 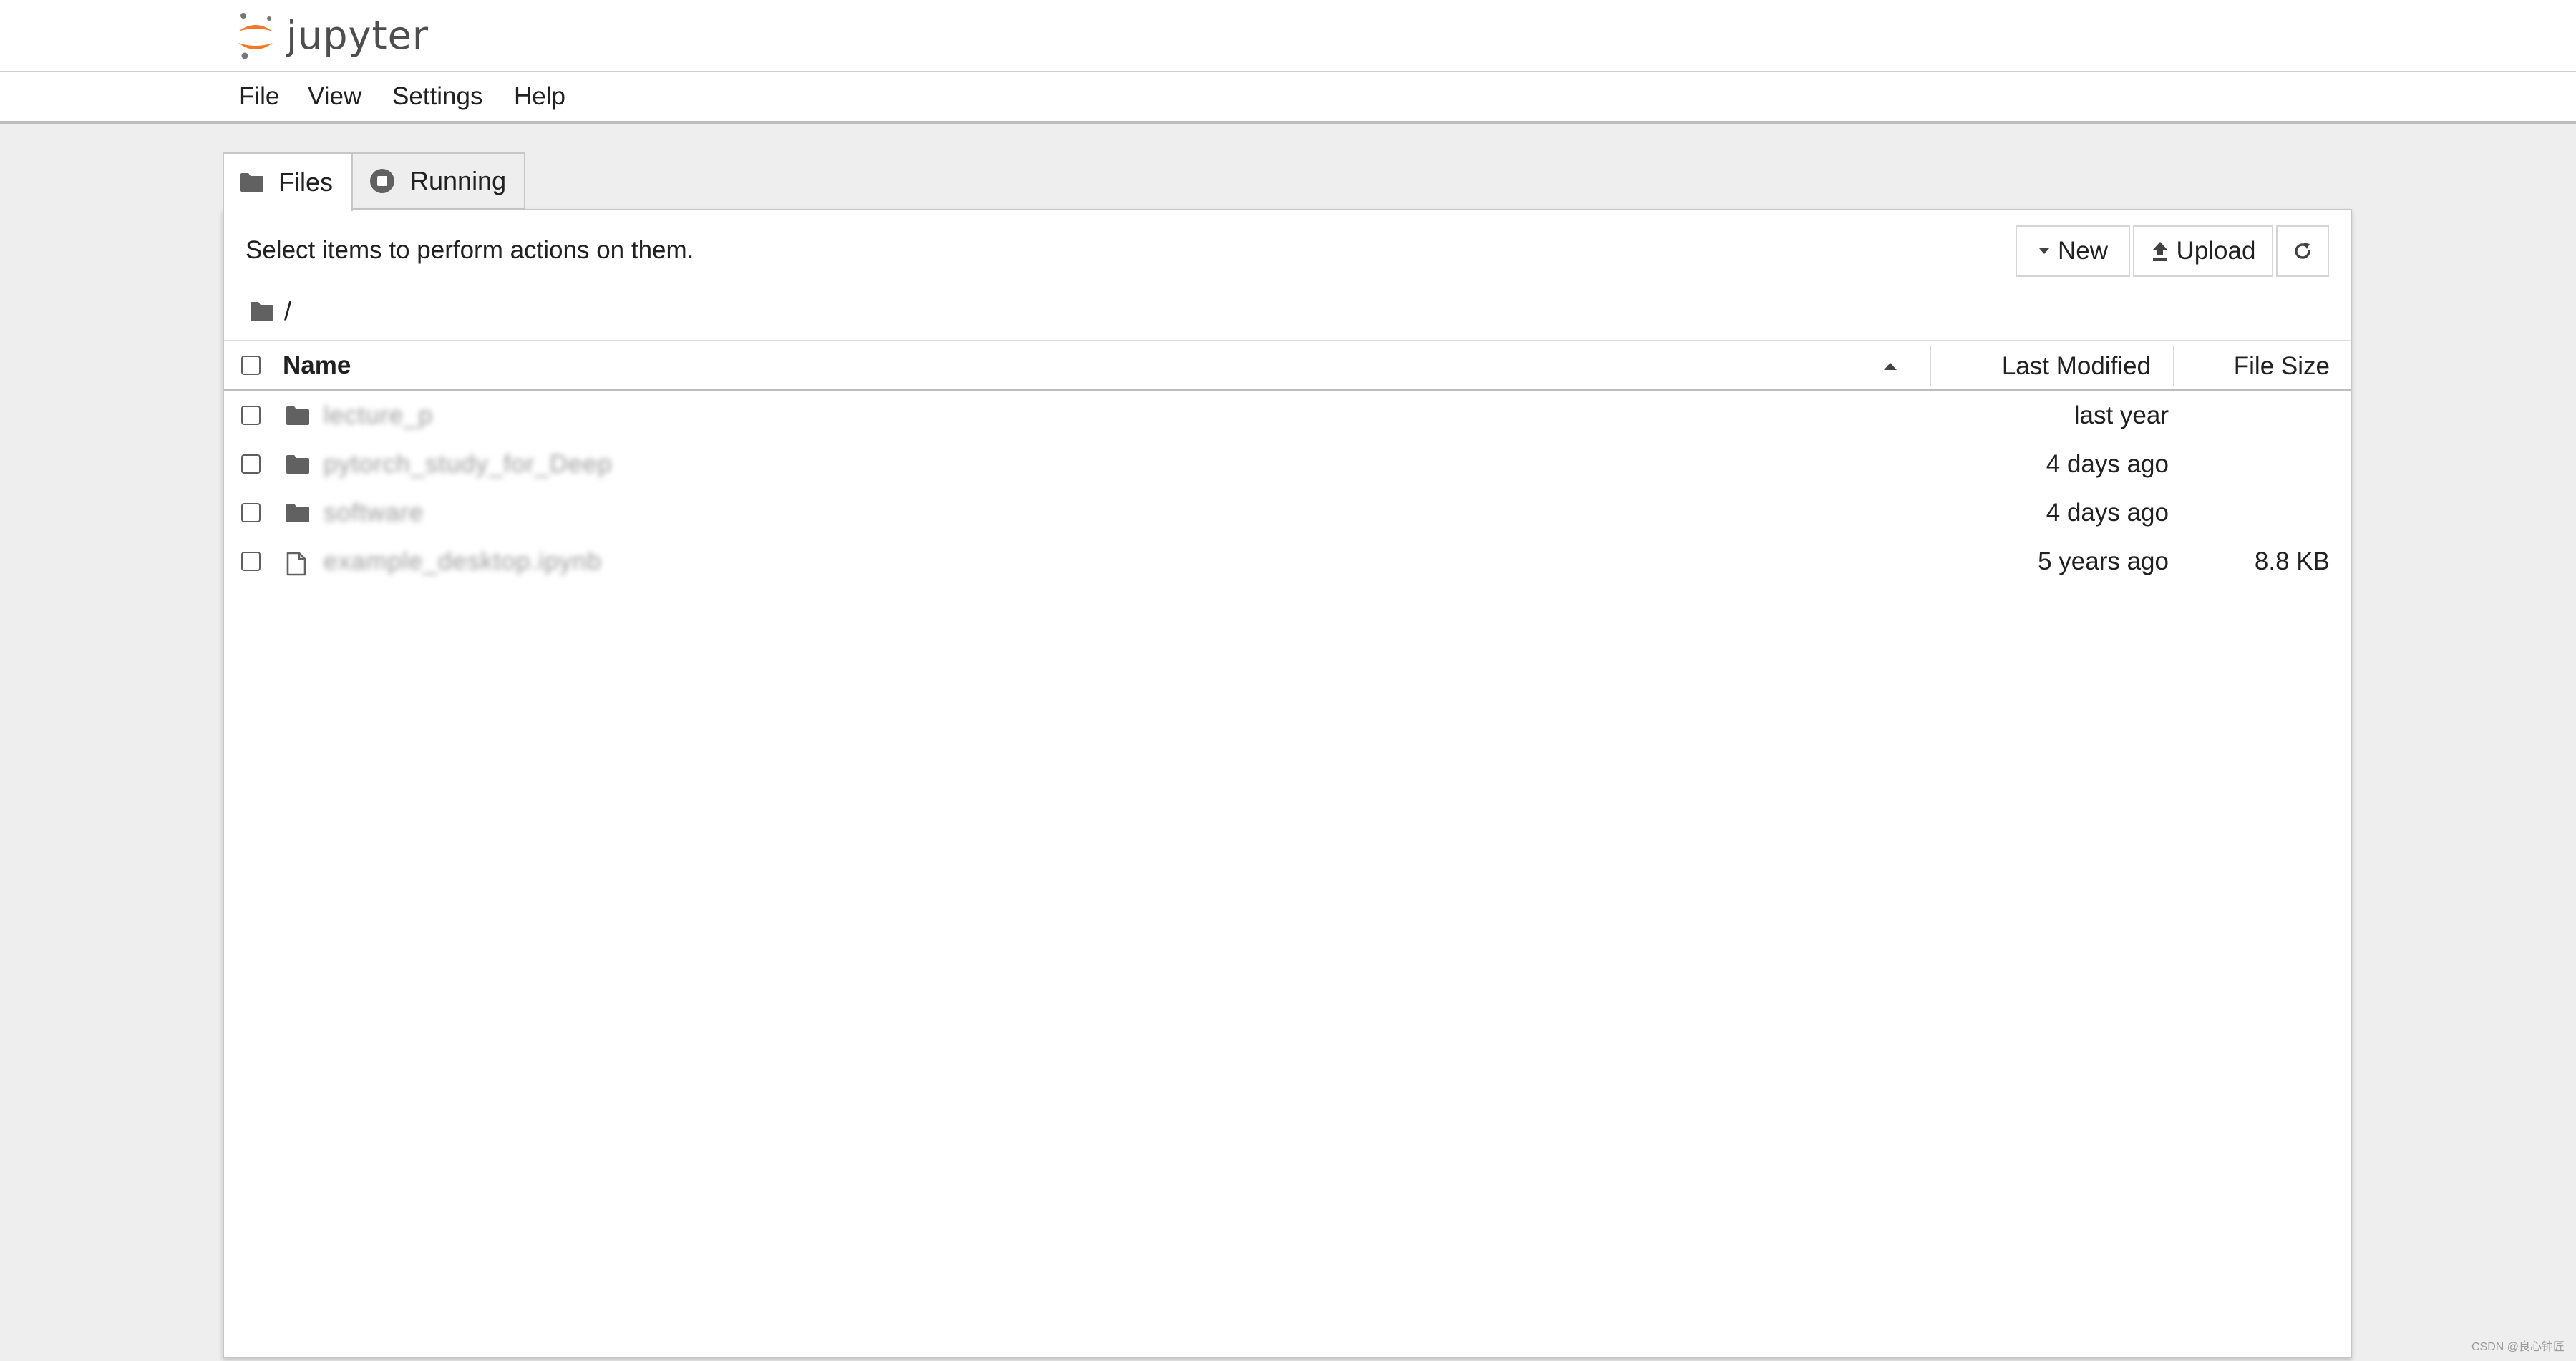 I want to click on watermark: CSDN @良心钟匠, so click(x=2518, y=1347).